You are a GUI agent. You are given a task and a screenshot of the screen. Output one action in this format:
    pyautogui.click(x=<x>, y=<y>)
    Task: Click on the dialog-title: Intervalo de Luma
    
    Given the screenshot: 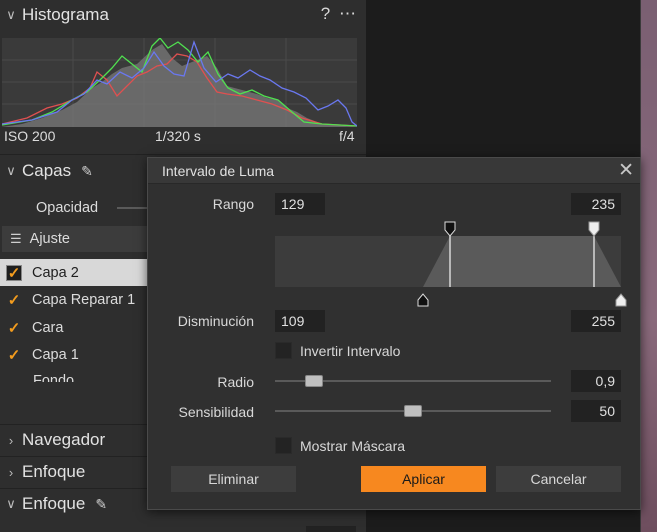 What is the action you would take?
    pyautogui.click(x=218, y=171)
    